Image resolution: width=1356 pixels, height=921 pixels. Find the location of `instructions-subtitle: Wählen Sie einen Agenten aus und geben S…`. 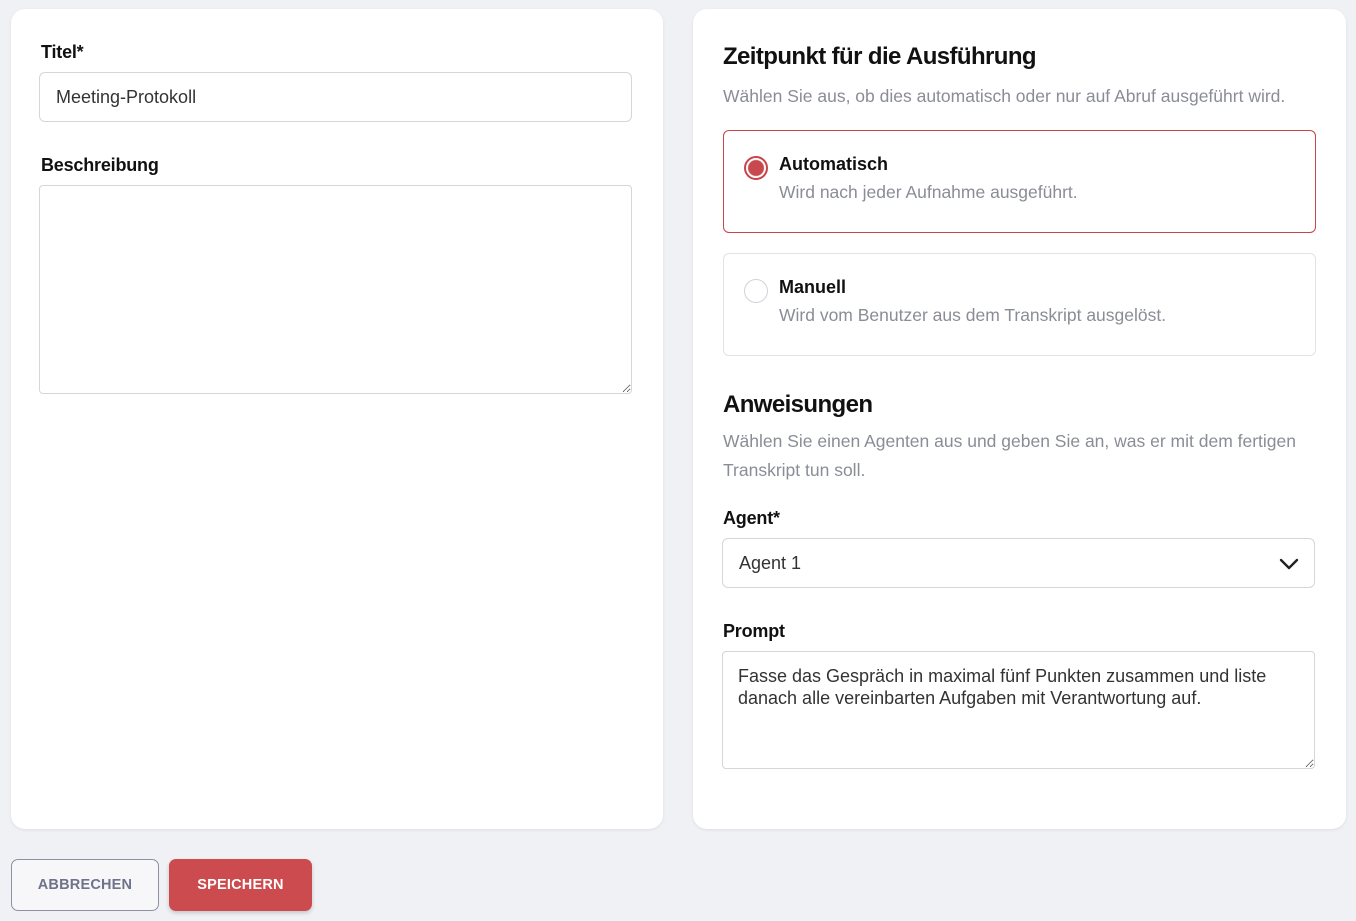

instructions-subtitle: Wählen Sie einen Agenten aus und geben S… is located at coordinates (1010, 455).